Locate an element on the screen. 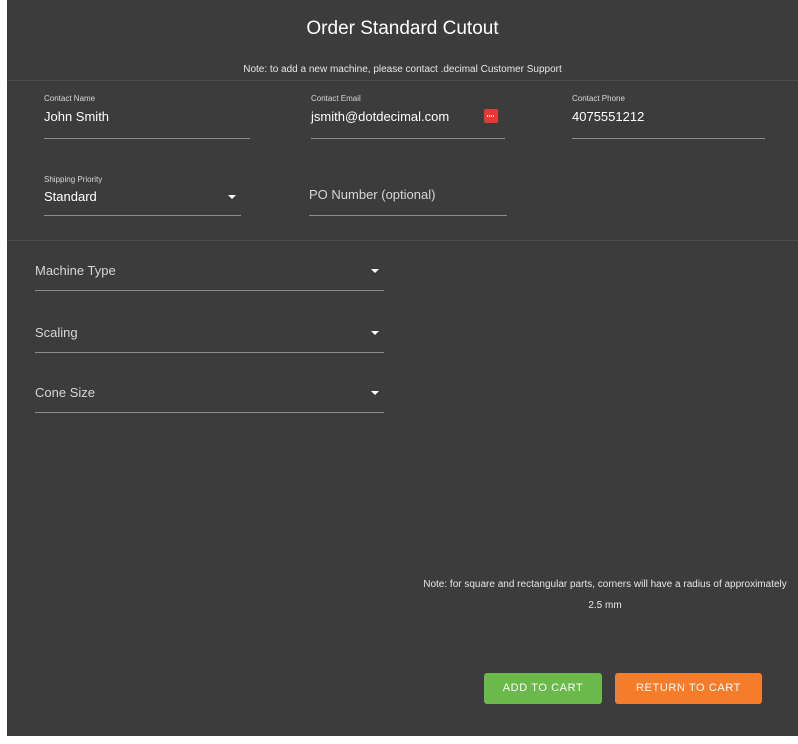  contact-email-value: jsmith@dotdecimal.com is located at coordinates (380, 116).